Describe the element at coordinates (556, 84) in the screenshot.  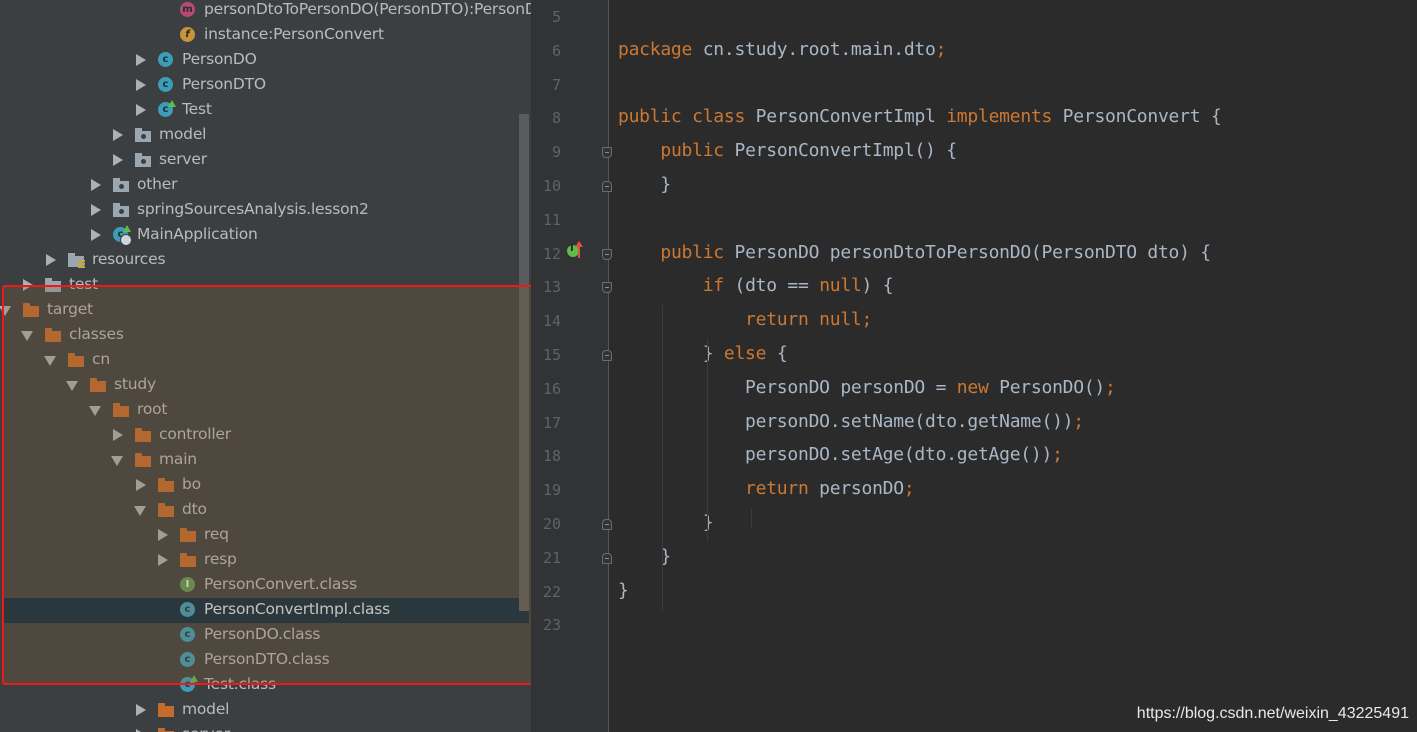
I see `line-number: 7` at that location.